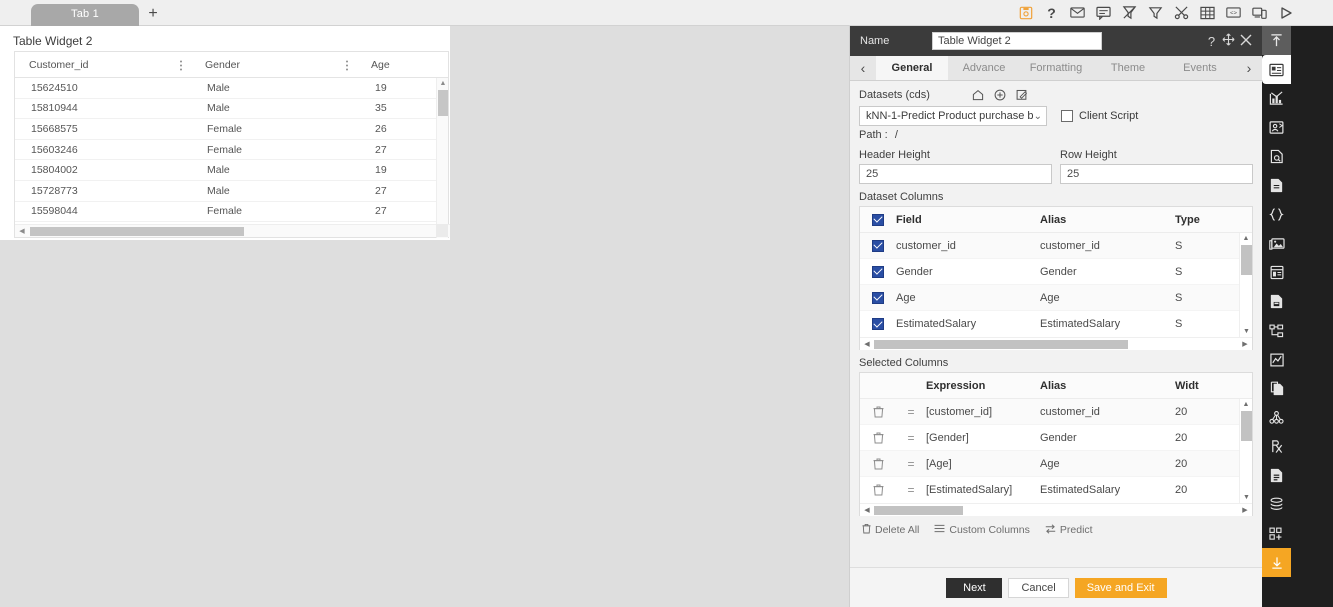  What do you see at coordinates (890, 530) in the screenshot?
I see `delete-all-link: Delete All` at bounding box center [890, 530].